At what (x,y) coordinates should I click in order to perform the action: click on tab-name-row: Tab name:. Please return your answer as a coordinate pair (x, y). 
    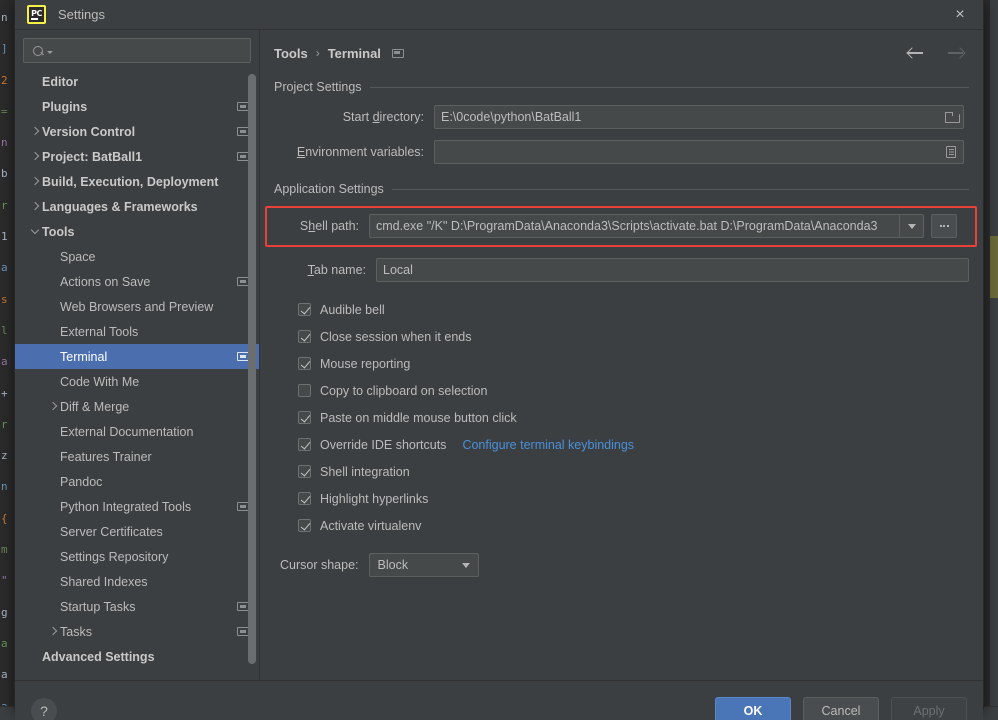
    Looking at the image, I should click on (621, 270).